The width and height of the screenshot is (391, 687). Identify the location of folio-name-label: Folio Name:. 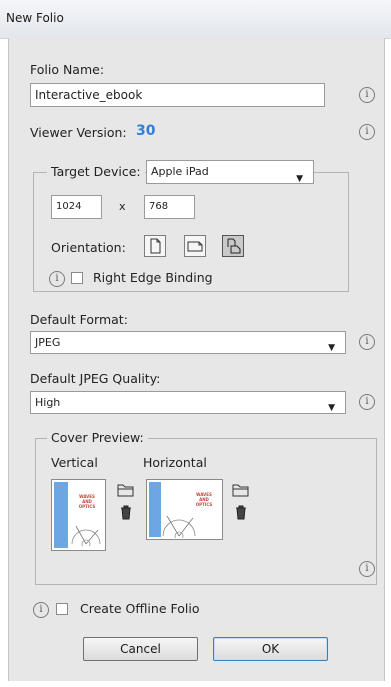
(67, 69).